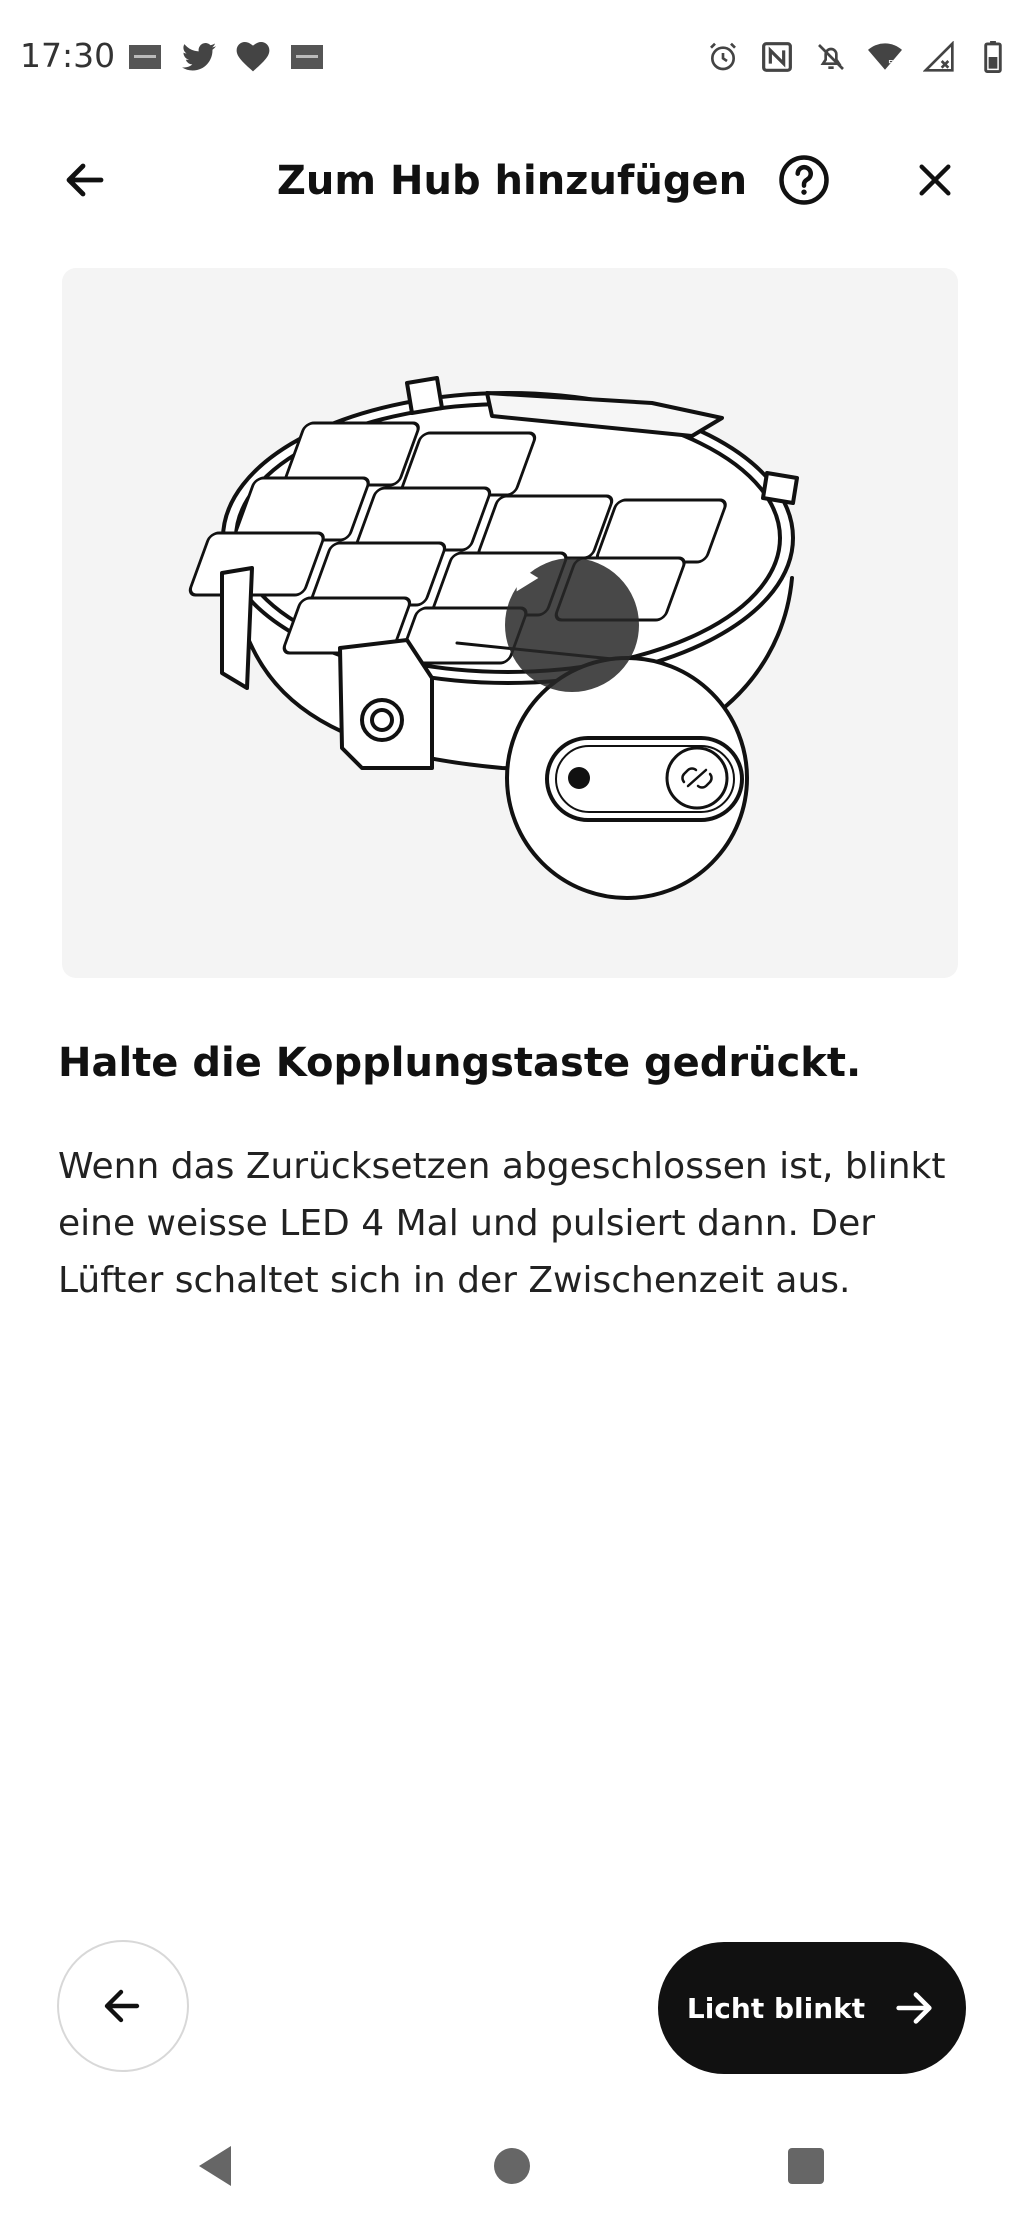  I want to click on close-button, so click(935, 180).